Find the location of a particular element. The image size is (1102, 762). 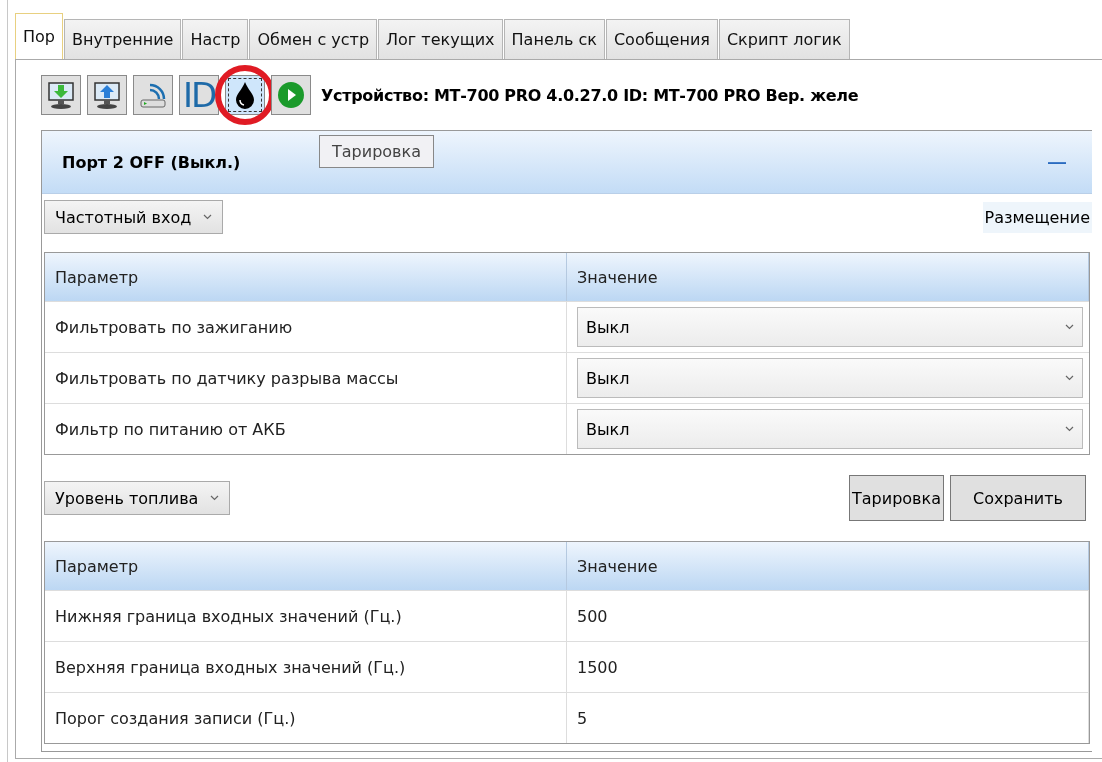

action-button: Сохранить is located at coordinates (1018, 498).